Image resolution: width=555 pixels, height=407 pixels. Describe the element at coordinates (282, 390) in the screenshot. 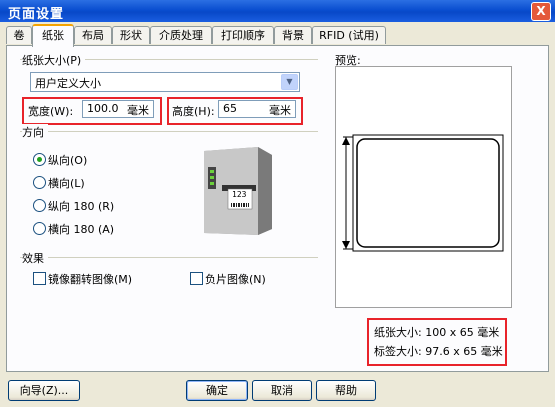

I see `cancel-button: 取消` at that location.